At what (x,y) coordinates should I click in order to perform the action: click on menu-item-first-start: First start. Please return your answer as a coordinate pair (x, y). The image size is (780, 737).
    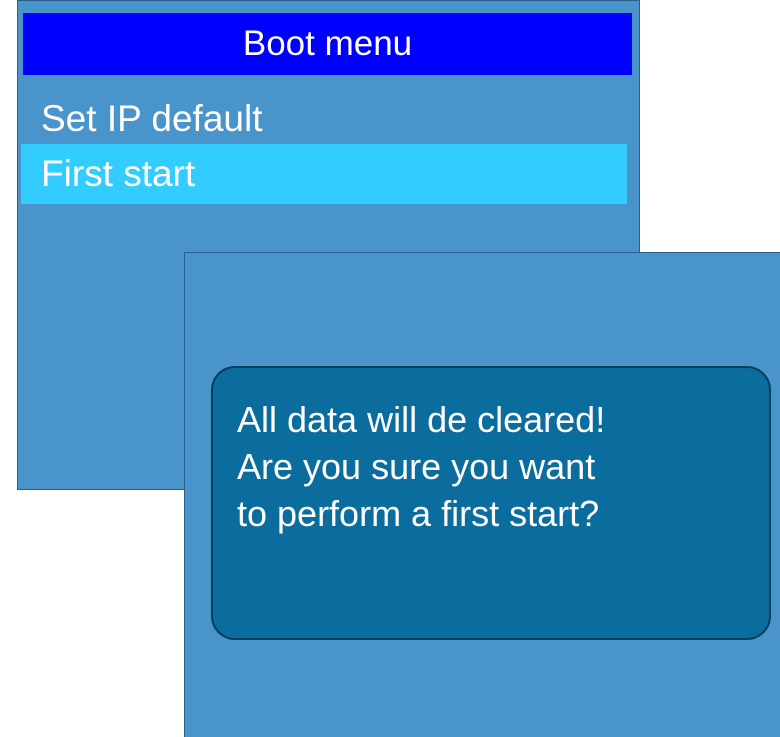
    Looking at the image, I should click on (324, 174).